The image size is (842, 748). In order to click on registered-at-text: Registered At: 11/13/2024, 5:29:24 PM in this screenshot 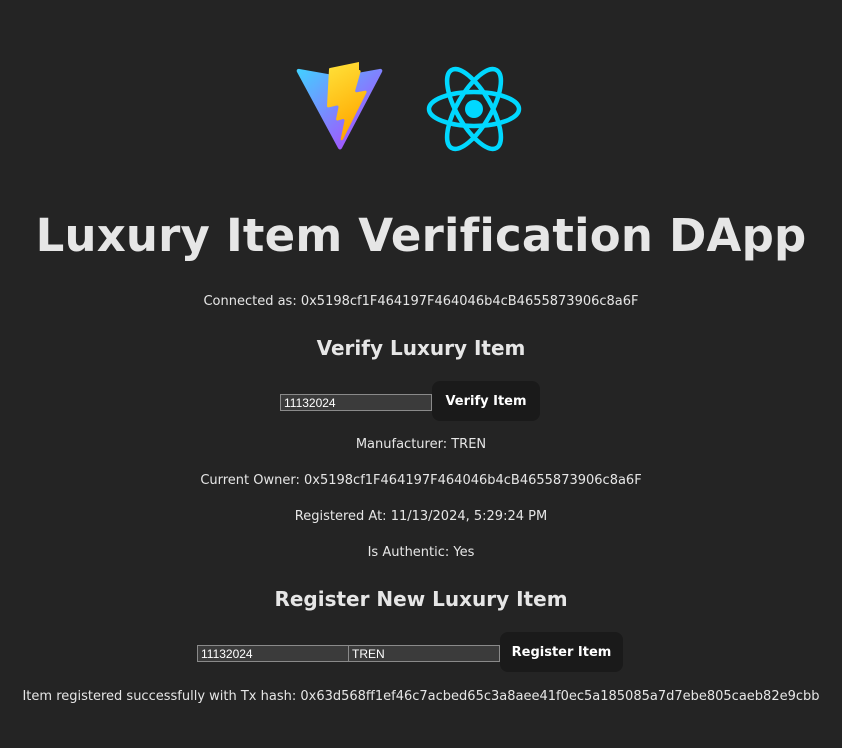, I will do `click(421, 516)`.